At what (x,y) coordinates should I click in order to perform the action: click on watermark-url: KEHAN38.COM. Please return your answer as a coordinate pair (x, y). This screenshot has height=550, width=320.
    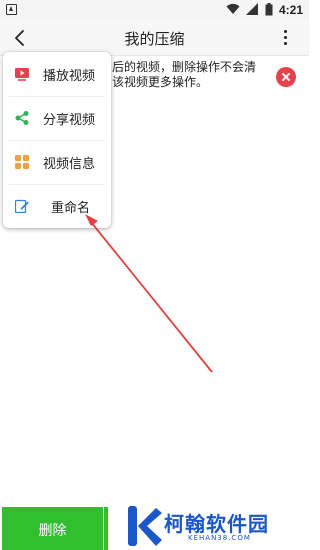
    Looking at the image, I should click on (219, 538).